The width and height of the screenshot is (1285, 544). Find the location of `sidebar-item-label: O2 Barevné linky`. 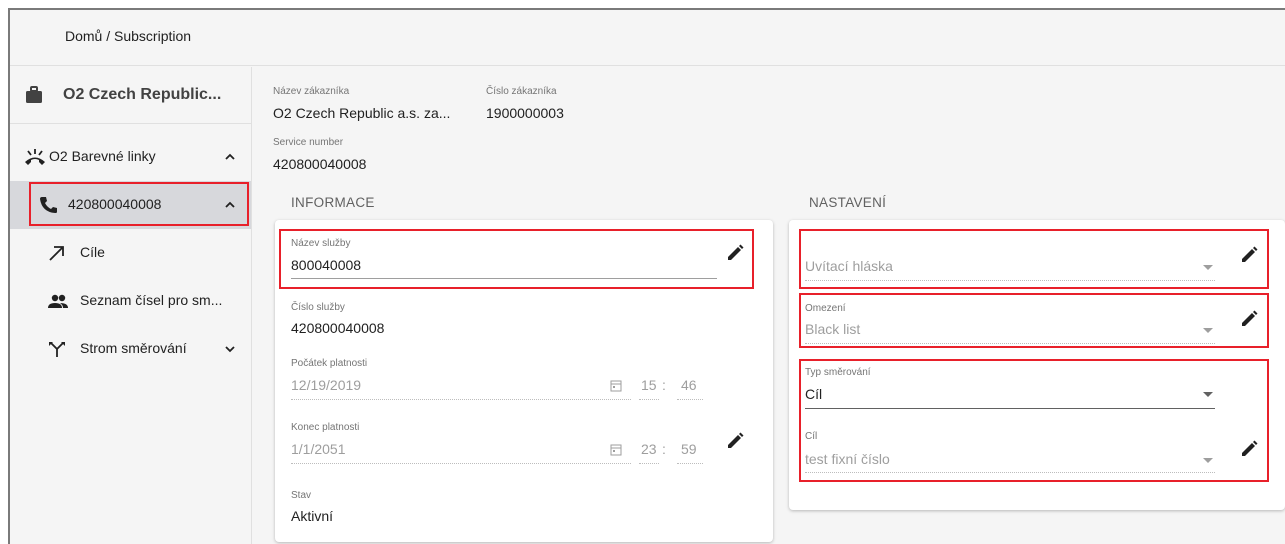

sidebar-item-label: O2 Barevné linky is located at coordinates (102, 156).